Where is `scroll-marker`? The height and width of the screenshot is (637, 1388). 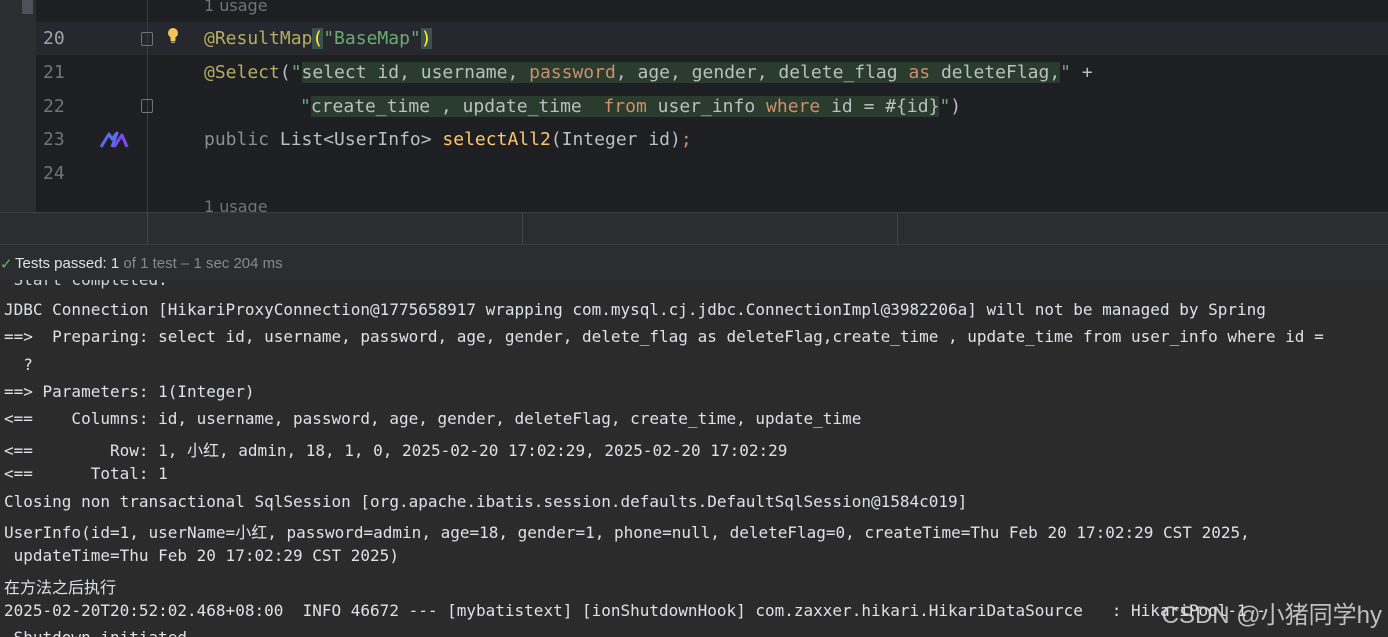 scroll-marker is located at coordinates (27, 7).